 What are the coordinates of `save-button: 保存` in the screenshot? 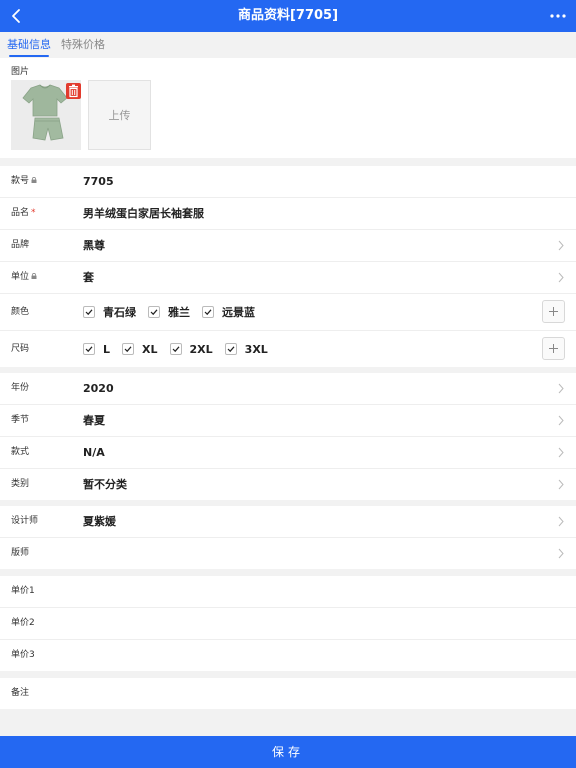 It's located at (288, 752).